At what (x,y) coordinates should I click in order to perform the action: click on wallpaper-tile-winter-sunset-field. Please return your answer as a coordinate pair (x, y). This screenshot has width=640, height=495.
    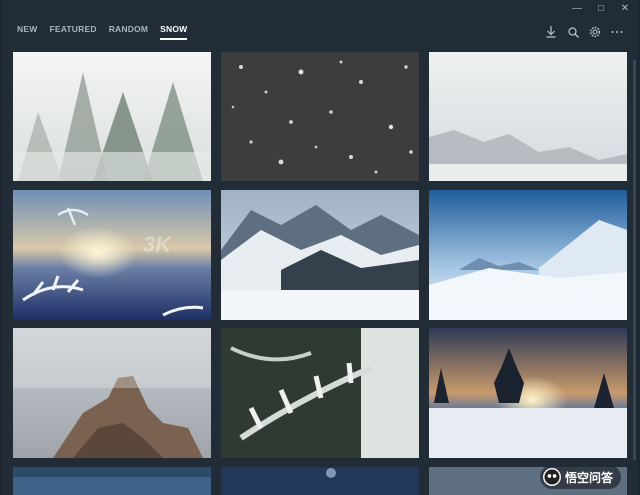
    Looking at the image, I should click on (528, 393).